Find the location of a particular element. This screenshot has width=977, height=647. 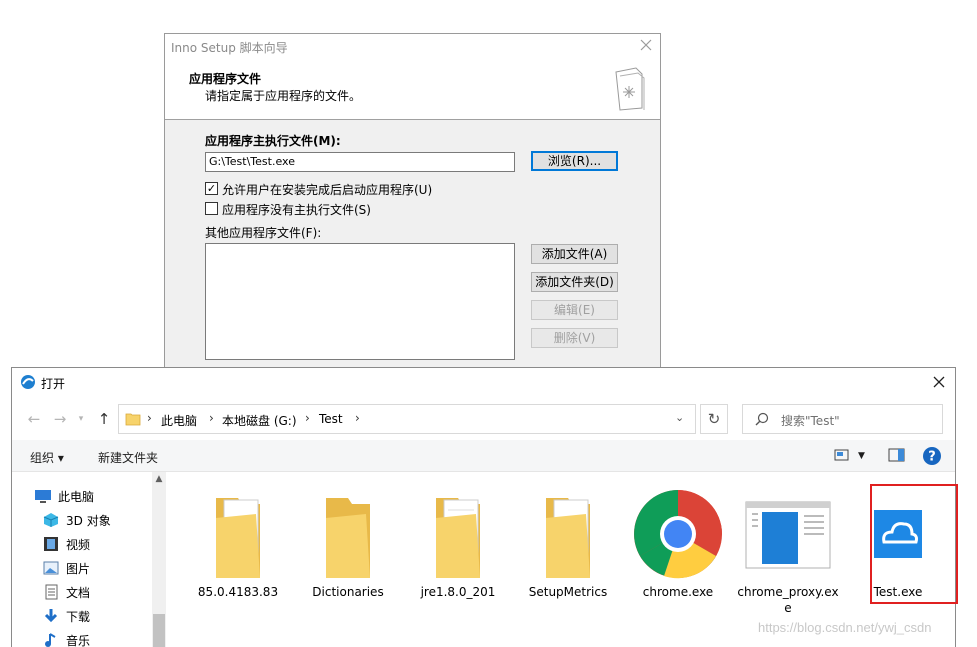

wizard-header: 应用程序文件 请指定属于应用程序的文件。 is located at coordinates (412, 89).